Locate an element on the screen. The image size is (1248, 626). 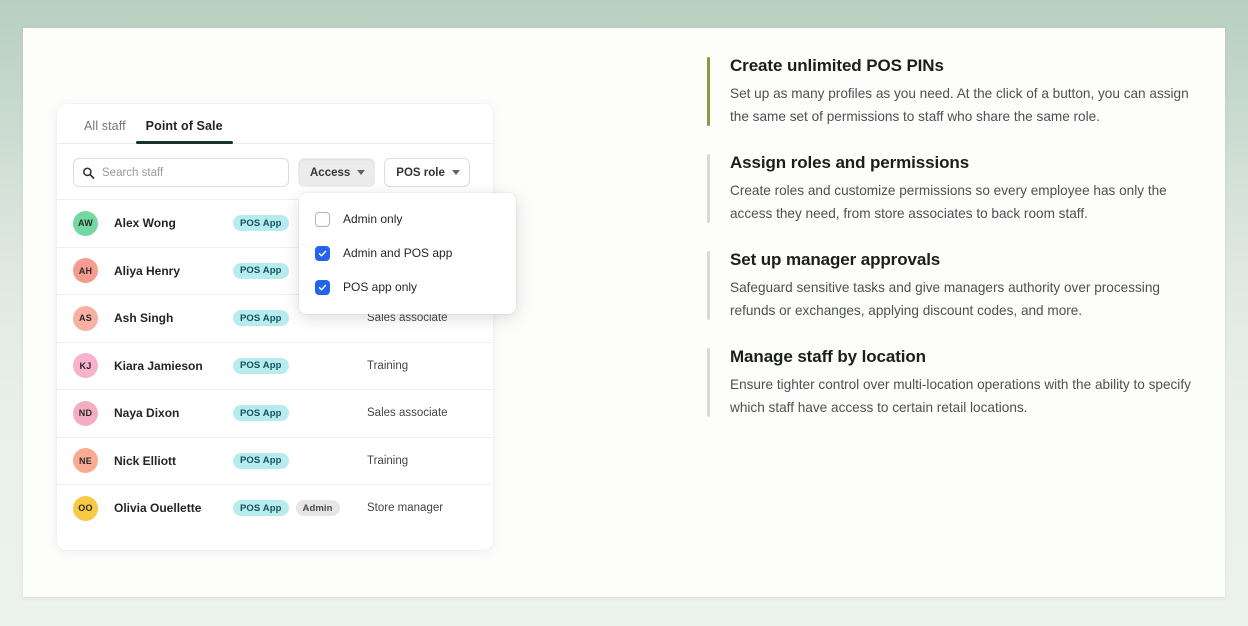
staff-row: NE Nick Elliott POS App Training is located at coordinates (275, 460).